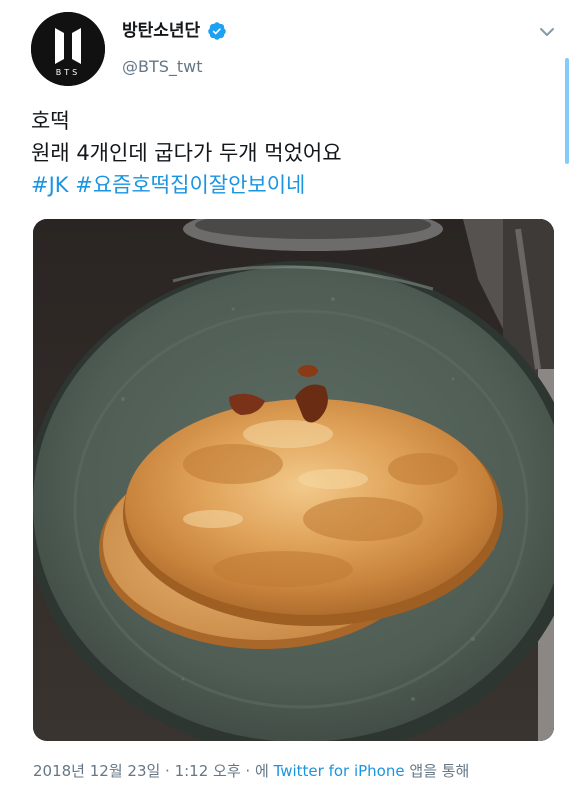  What do you see at coordinates (190, 185) in the screenshot?
I see `hashtag-link: #요즘호떡집이잘안보이네` at bounding box center [190, 185].